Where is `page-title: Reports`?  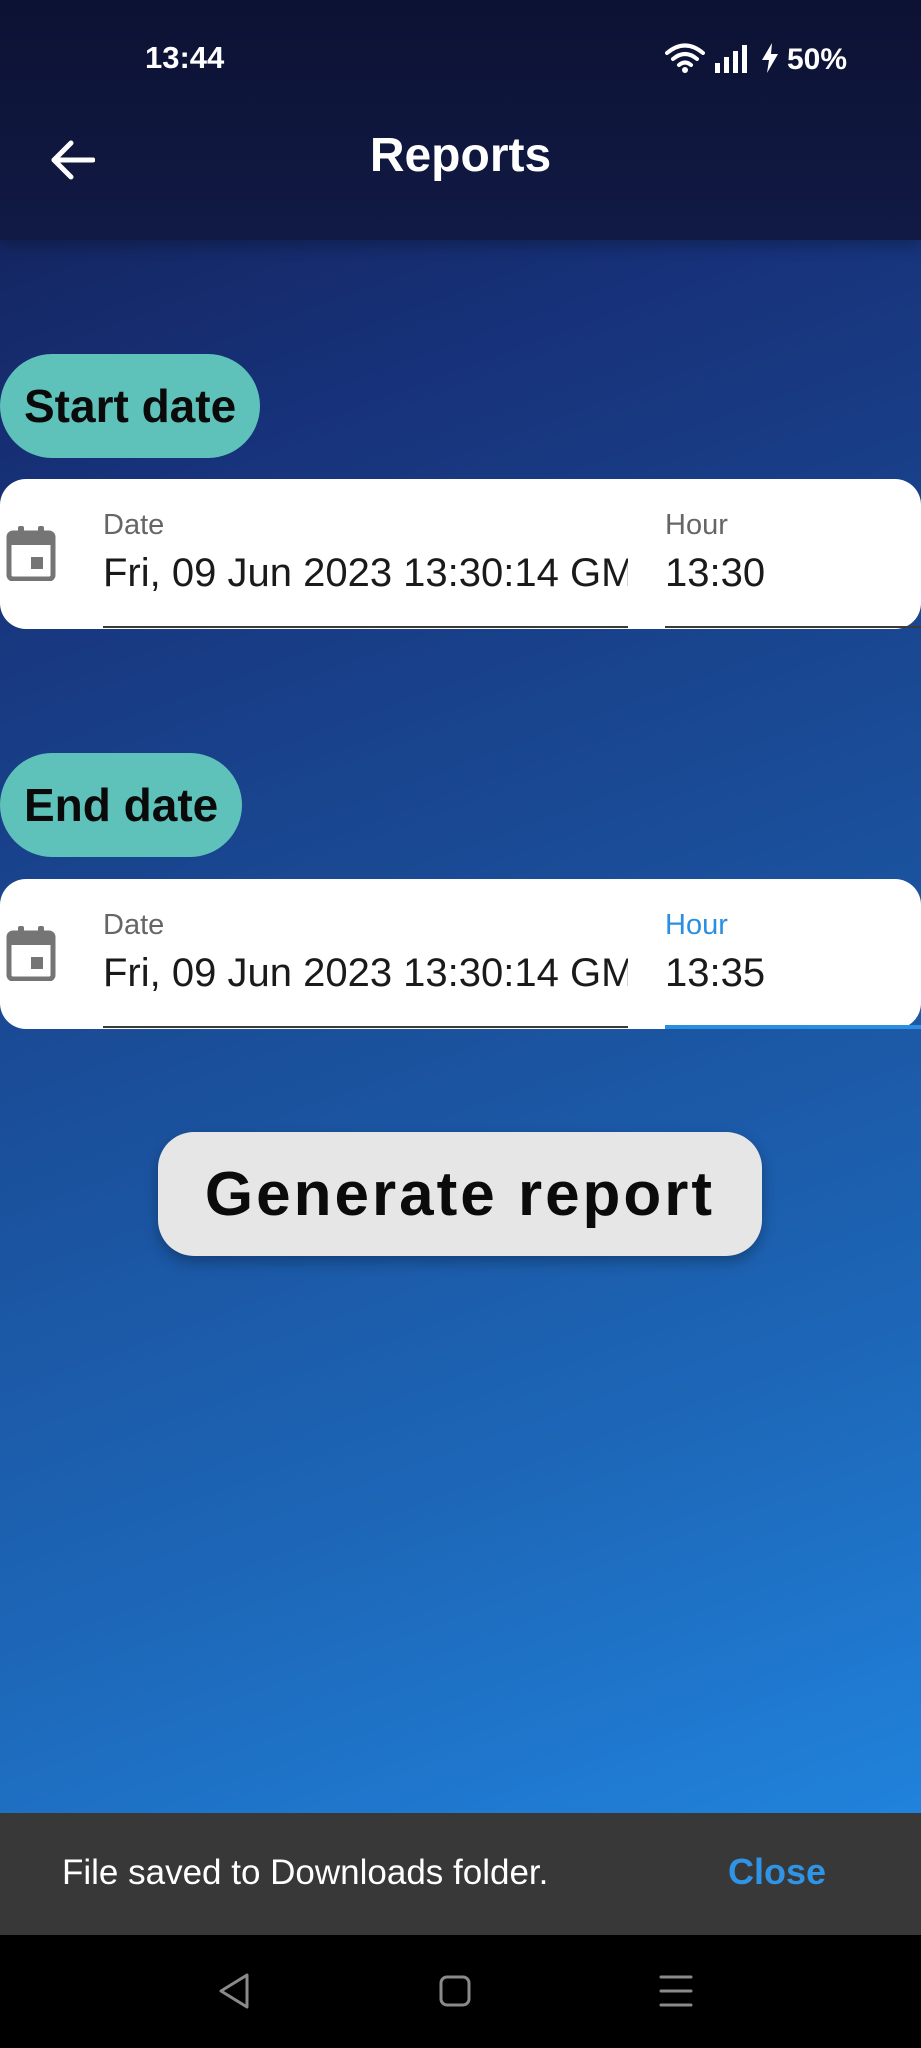
page-title: Reports is located at coordinates (460, 155).